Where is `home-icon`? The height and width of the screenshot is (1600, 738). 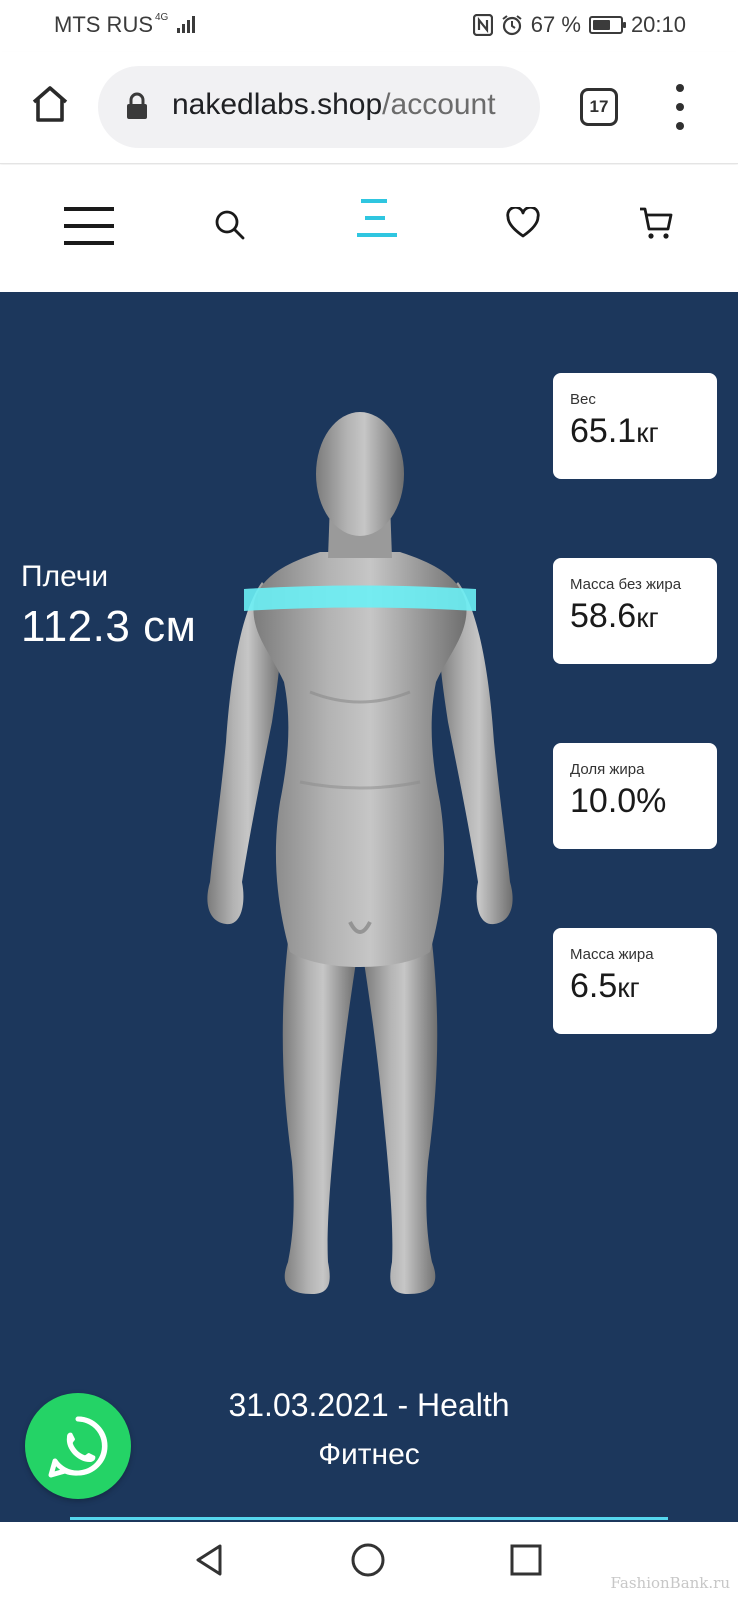 home-icon is located at coordinates (50, 104).